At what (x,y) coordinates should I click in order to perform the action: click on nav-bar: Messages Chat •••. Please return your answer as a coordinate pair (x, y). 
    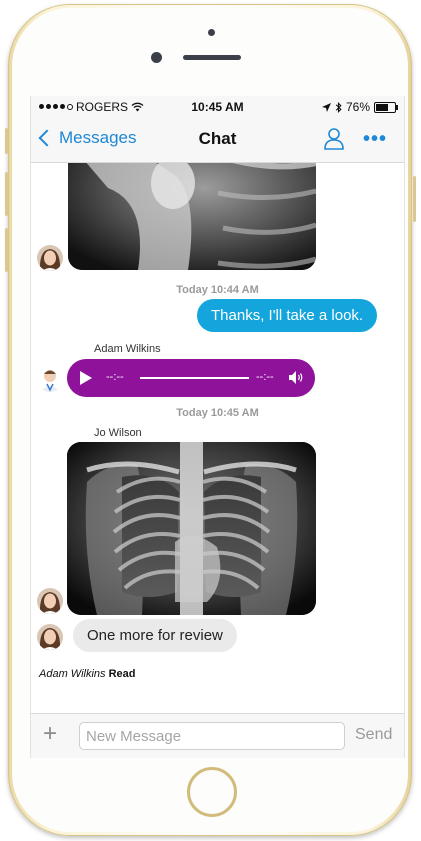
    Looking at the image, I should click on (217, 140).